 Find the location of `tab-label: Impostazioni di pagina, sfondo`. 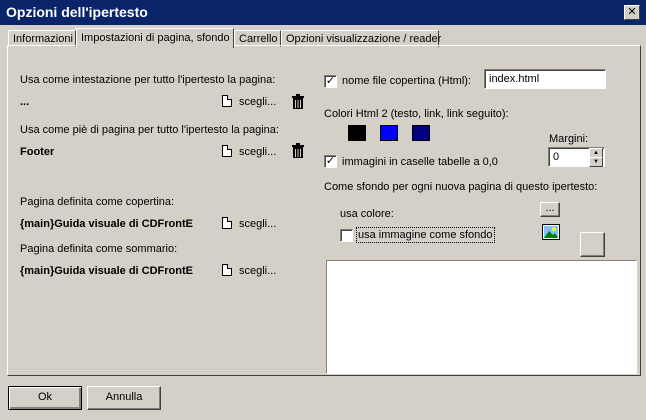

tab-label: Impostazioni di pagina, sfondo is located at coordinates (155, 38).